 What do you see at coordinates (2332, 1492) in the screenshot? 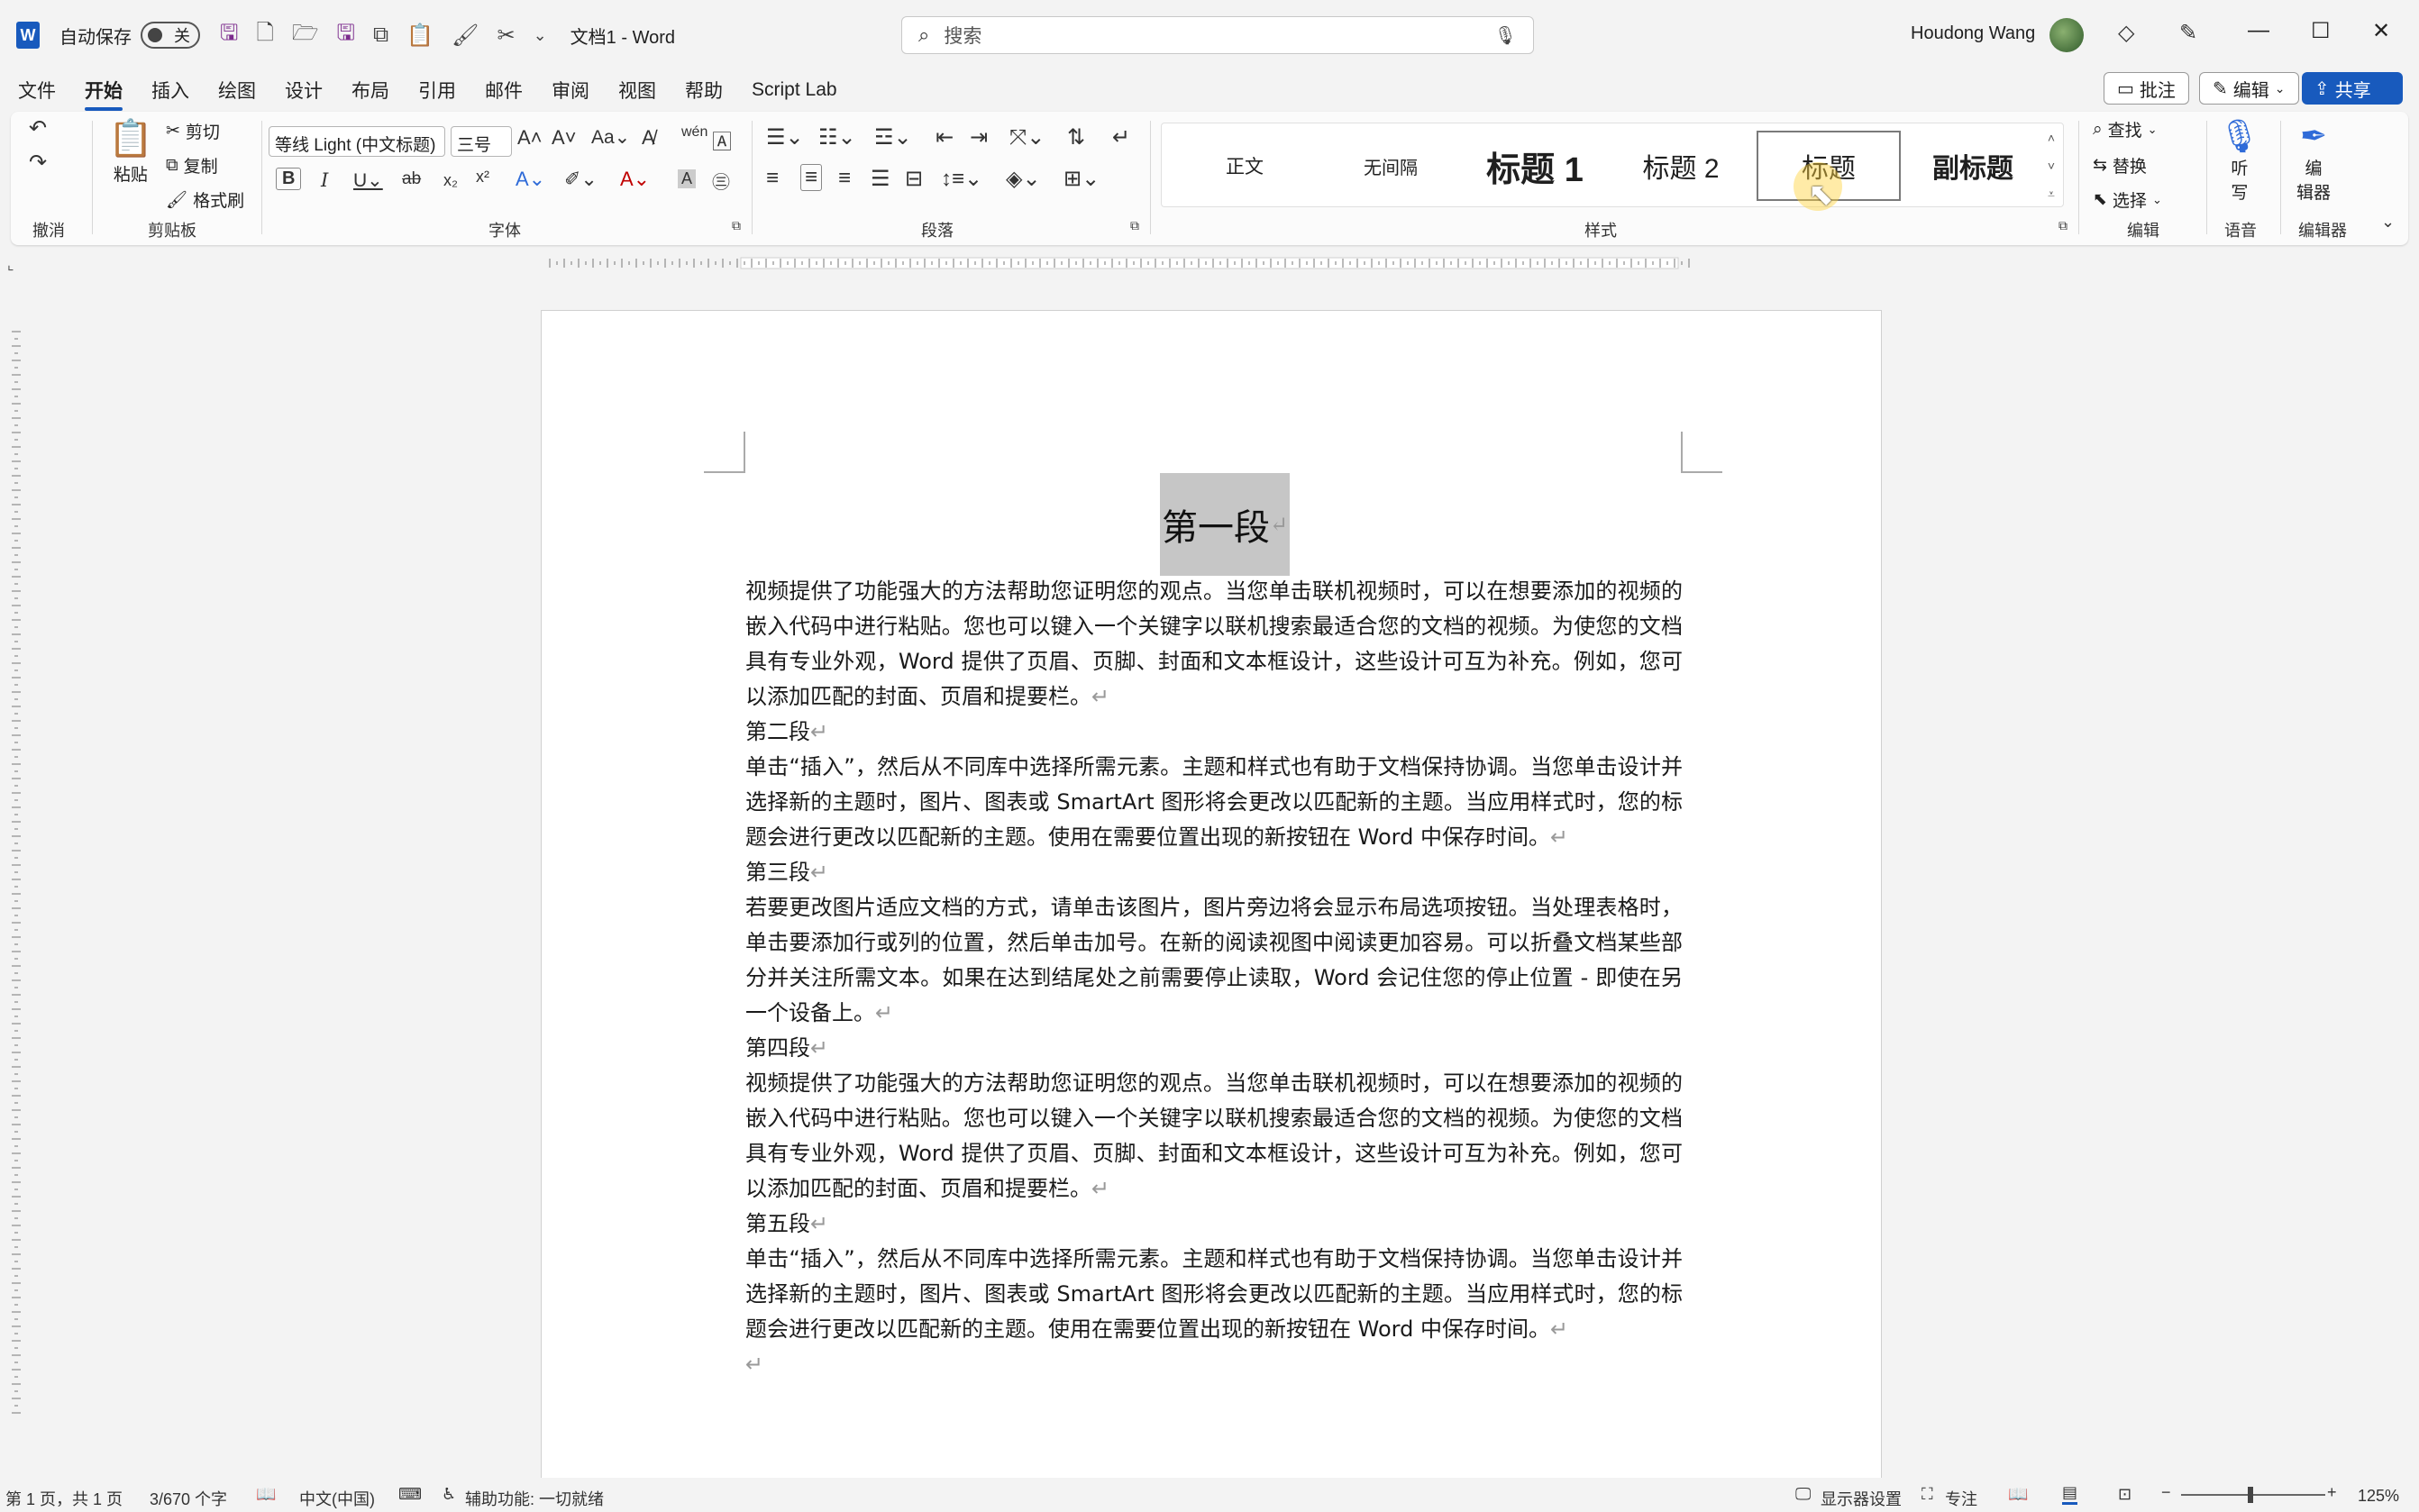
I see `zoom-in-icon: +` at bounding box center [2332, 1492].